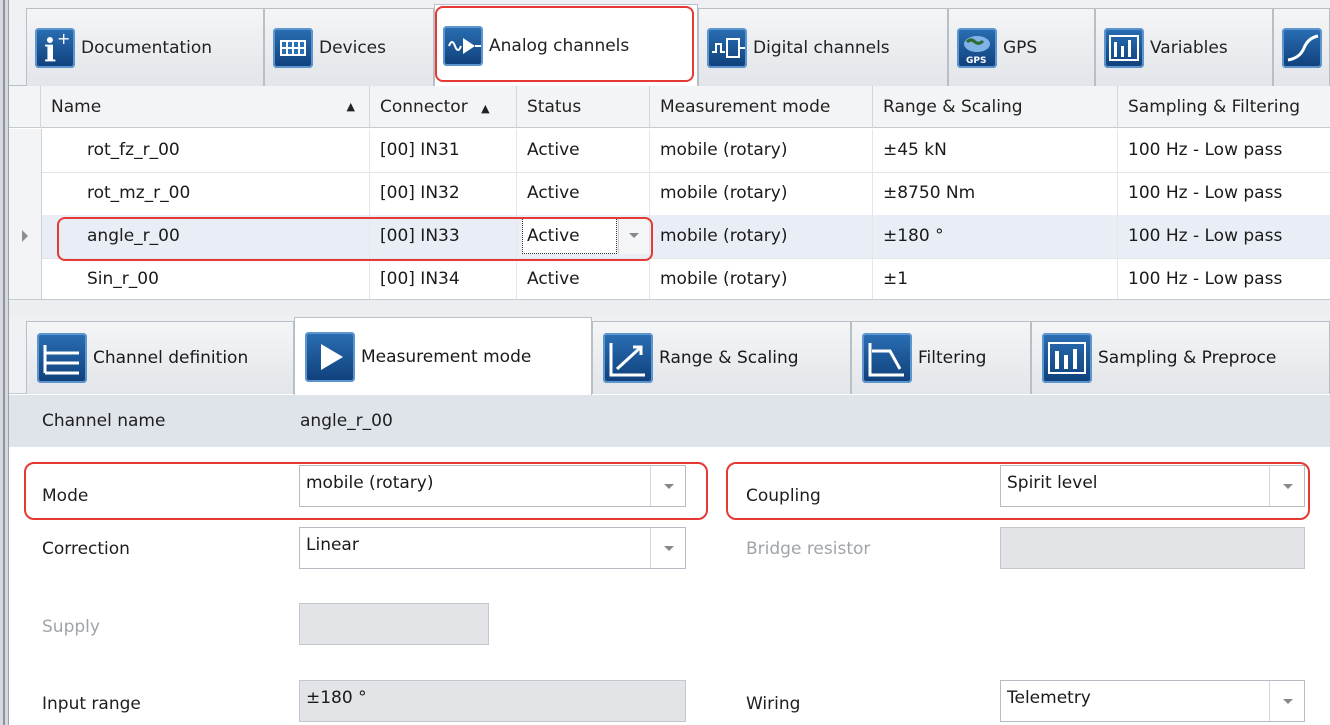 The height and width of the screenshot is (725, 1330). Describe the element at coordinates (352, 47) in the screenshot. I see `tab-label: Devices` at that location.